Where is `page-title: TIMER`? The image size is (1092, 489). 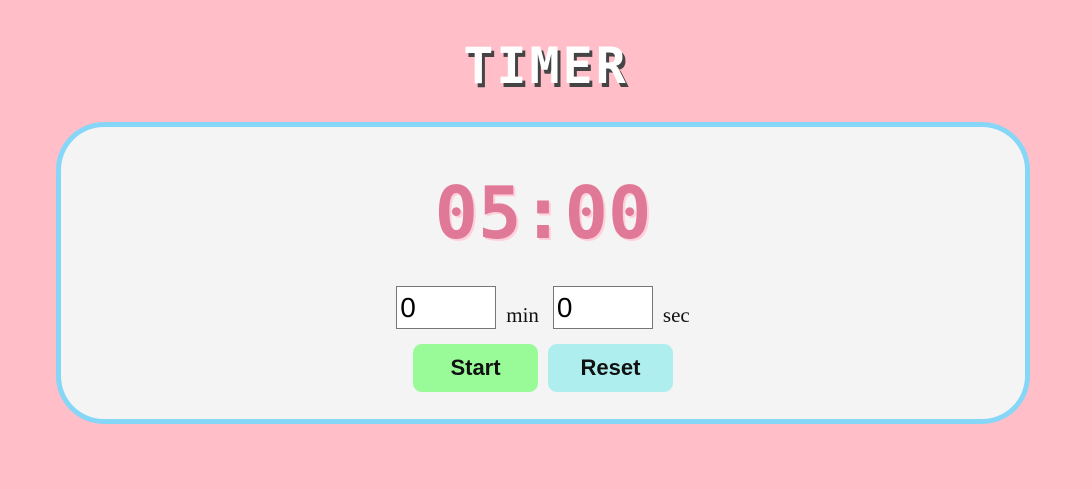 page-title: TIMER is located at coordinates (546, 66).